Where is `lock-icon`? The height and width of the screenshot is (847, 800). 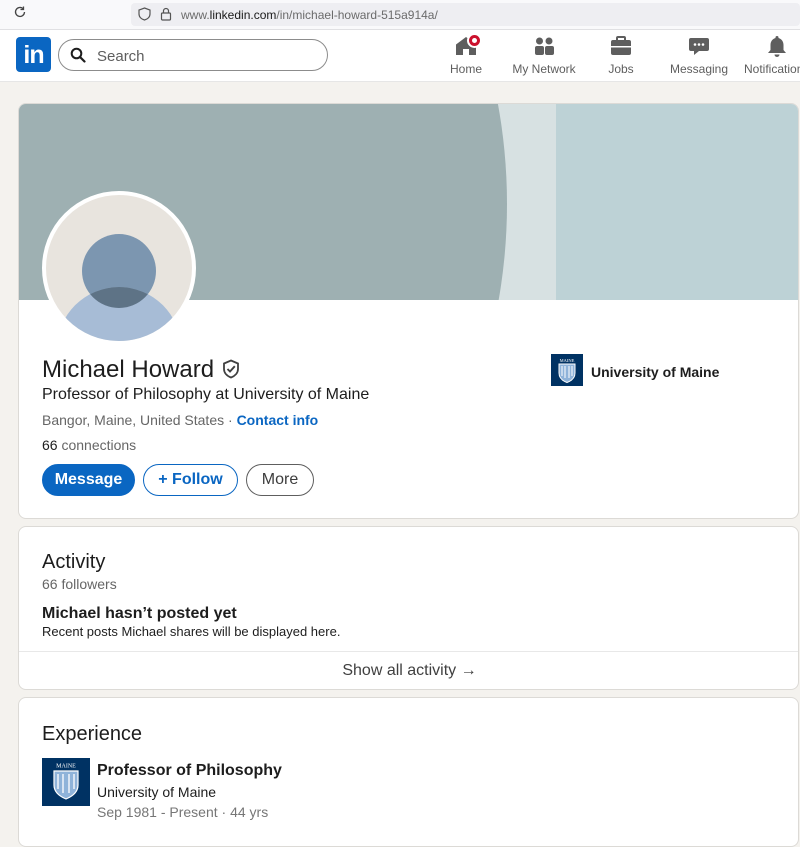
lock-icon is located at coordinates (166, 14).